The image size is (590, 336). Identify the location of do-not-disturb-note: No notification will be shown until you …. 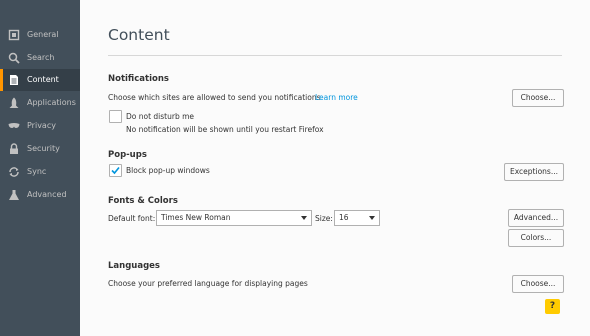
(225, 129).